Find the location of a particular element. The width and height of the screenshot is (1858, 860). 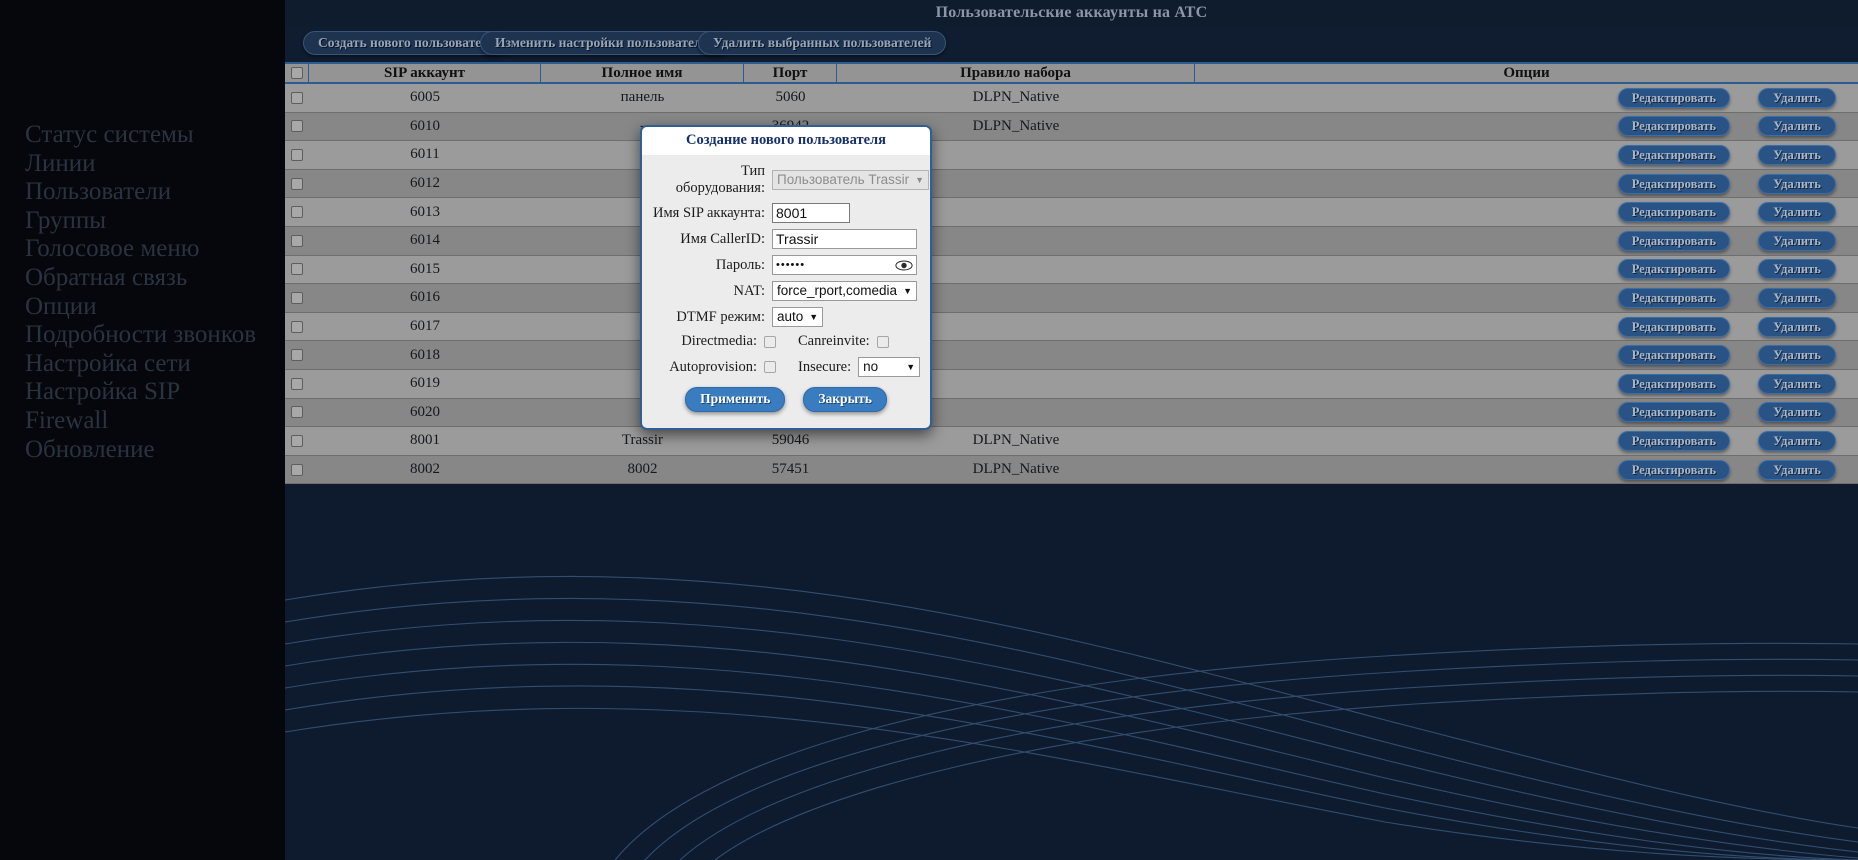

delete-selected-users-button: Удалить выбранных пользователей is located at coordinates (822, 43).